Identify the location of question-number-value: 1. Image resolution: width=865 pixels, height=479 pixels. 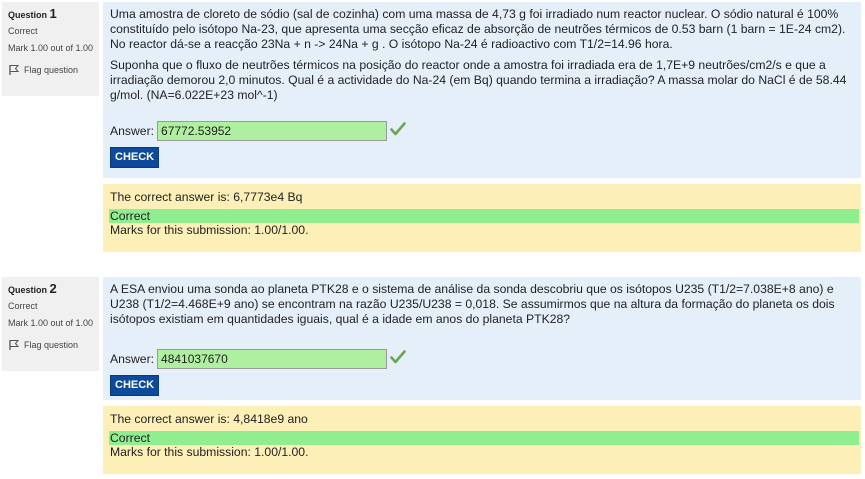
(53, 13).